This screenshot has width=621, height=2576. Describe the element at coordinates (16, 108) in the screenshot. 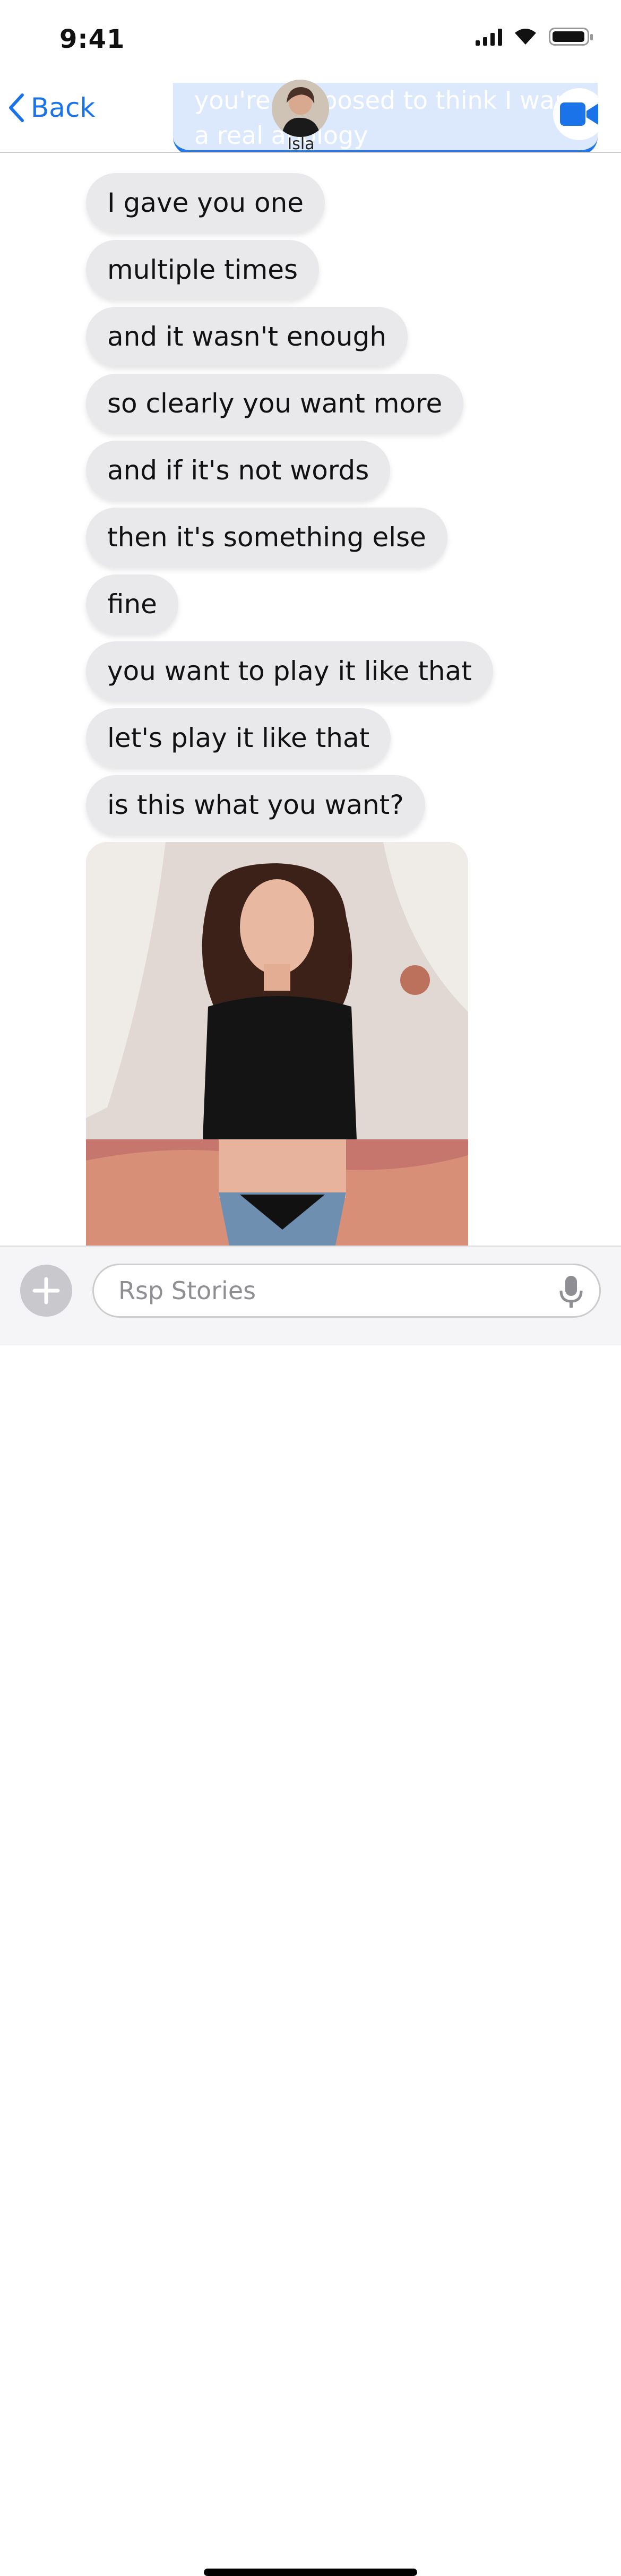

I see `chevron-left-icon` at that location.